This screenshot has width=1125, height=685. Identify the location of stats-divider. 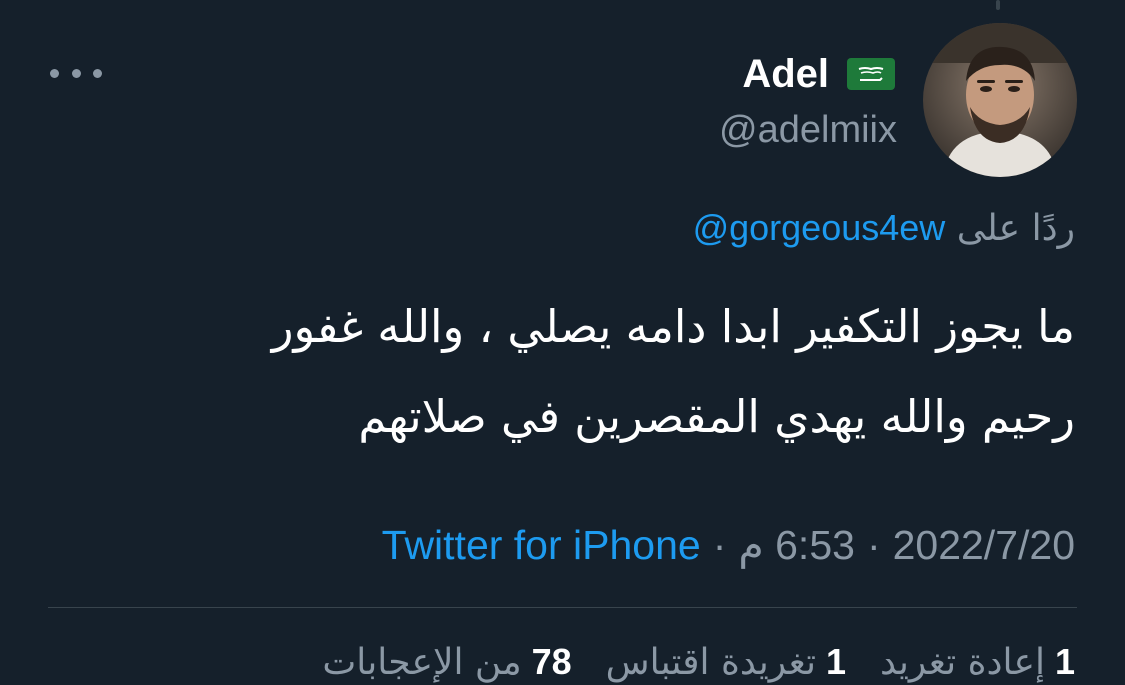
(562, 607).